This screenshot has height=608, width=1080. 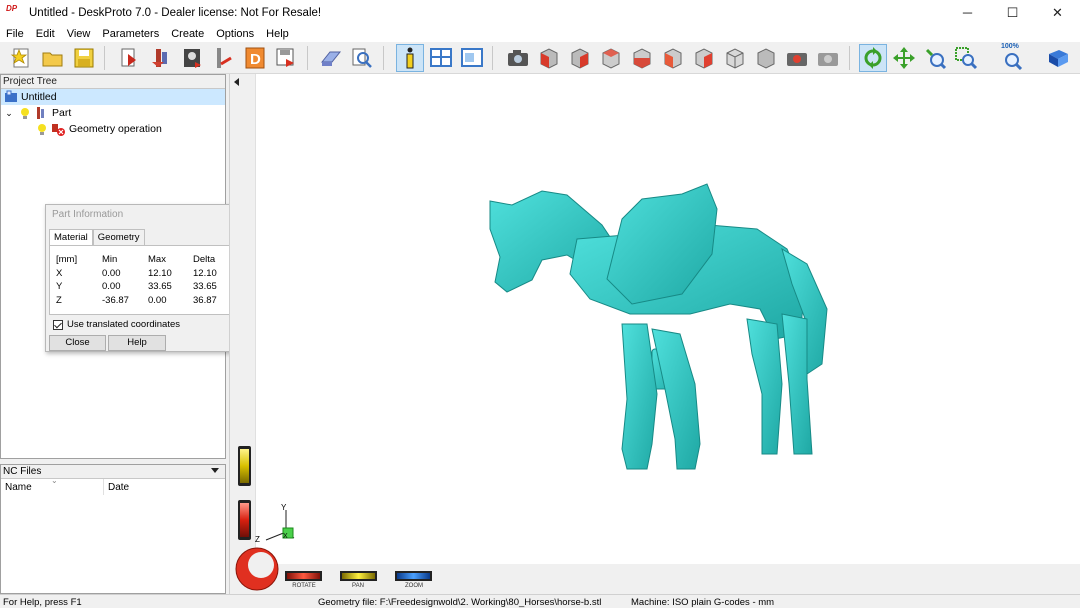 I want to click on tab-geometry: Geometry, so click(x=118, y=237).